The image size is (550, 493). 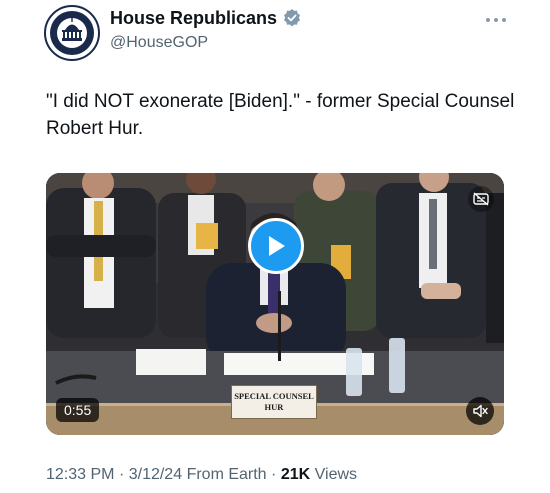 I want to click on play-icon, so click(x=277, y=246).